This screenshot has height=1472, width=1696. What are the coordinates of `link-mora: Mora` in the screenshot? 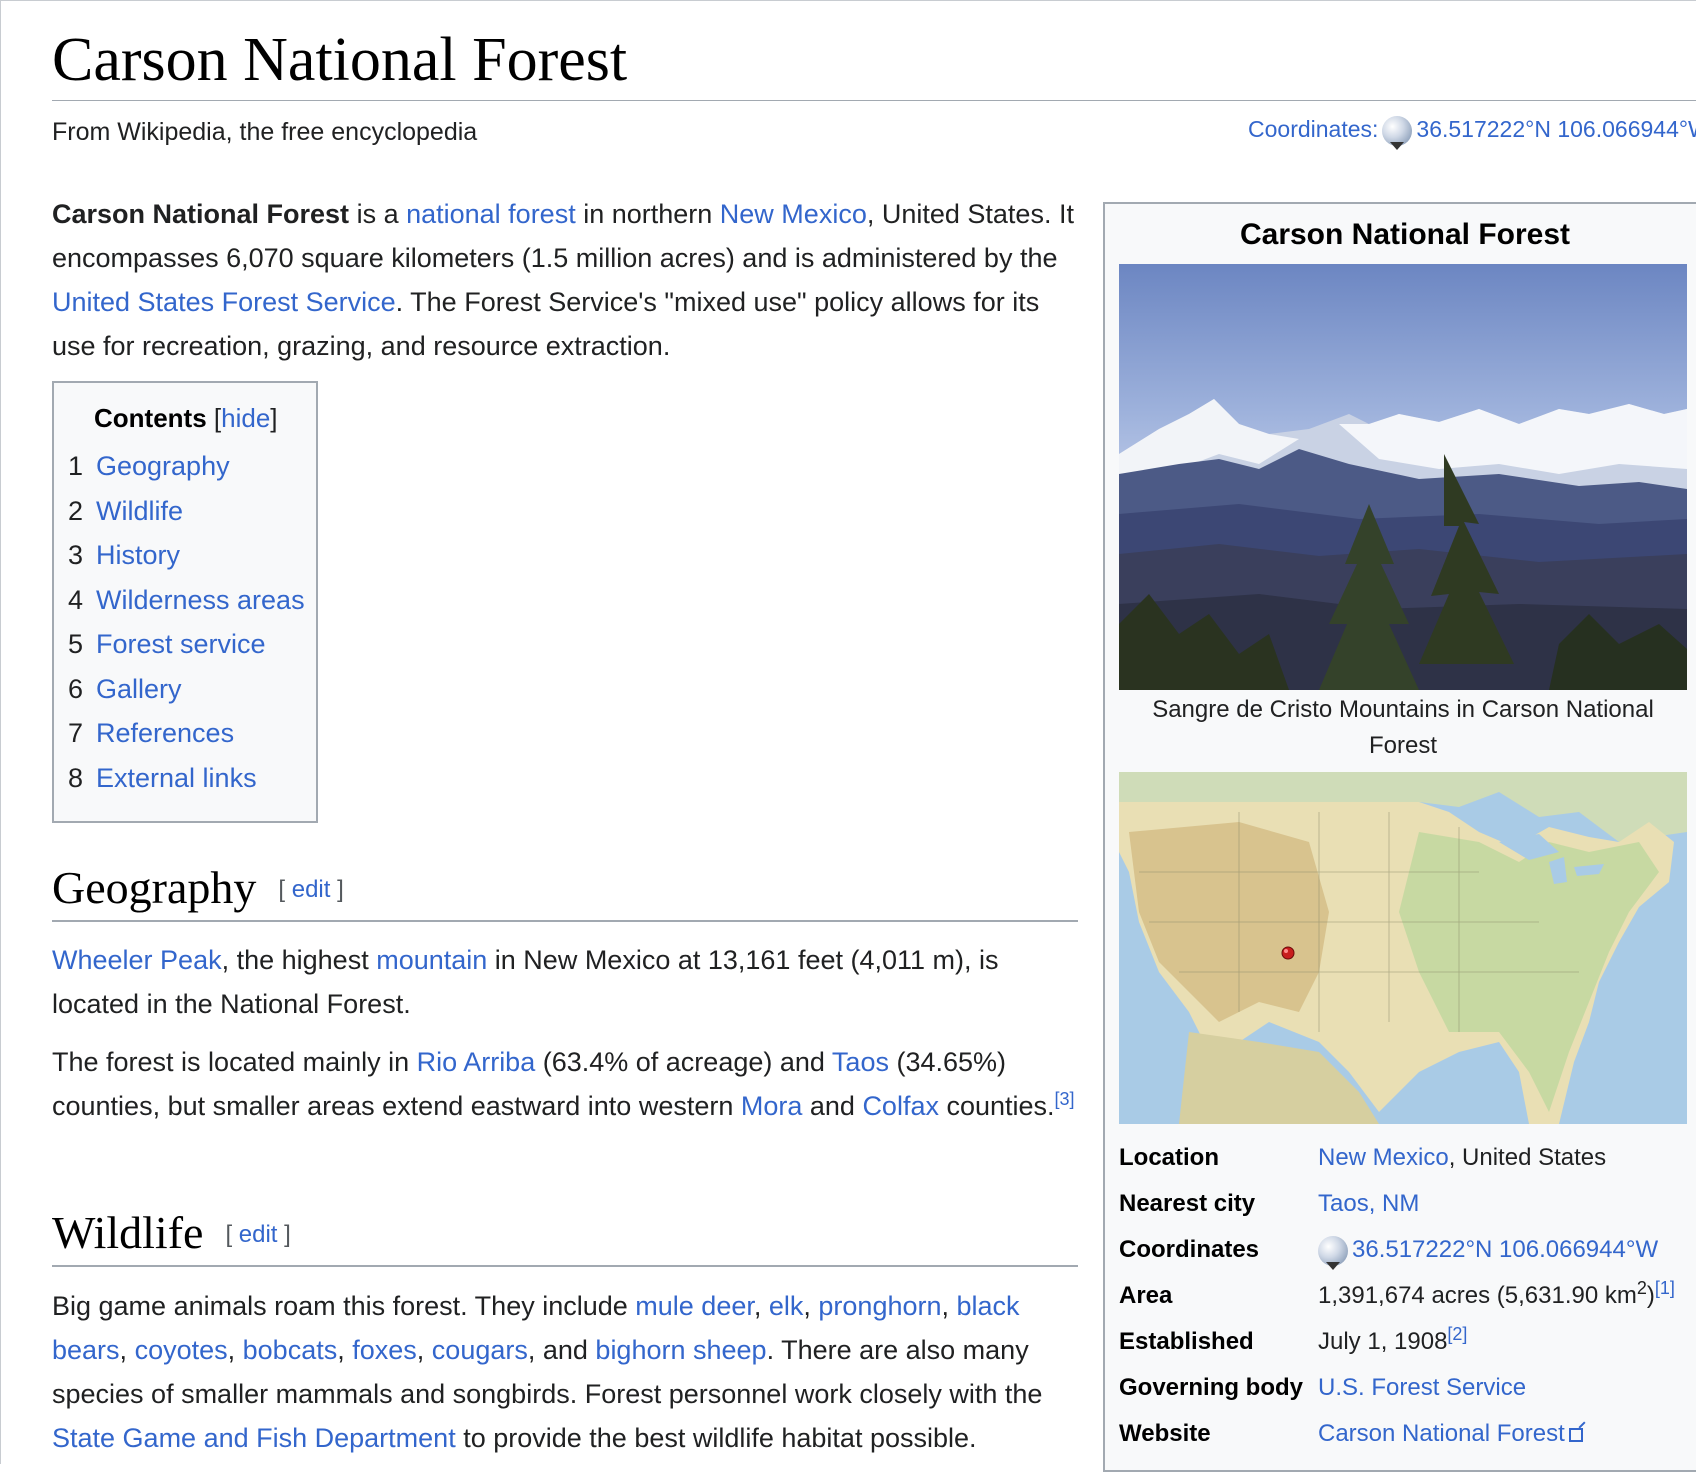 It's located at (772, 1106).